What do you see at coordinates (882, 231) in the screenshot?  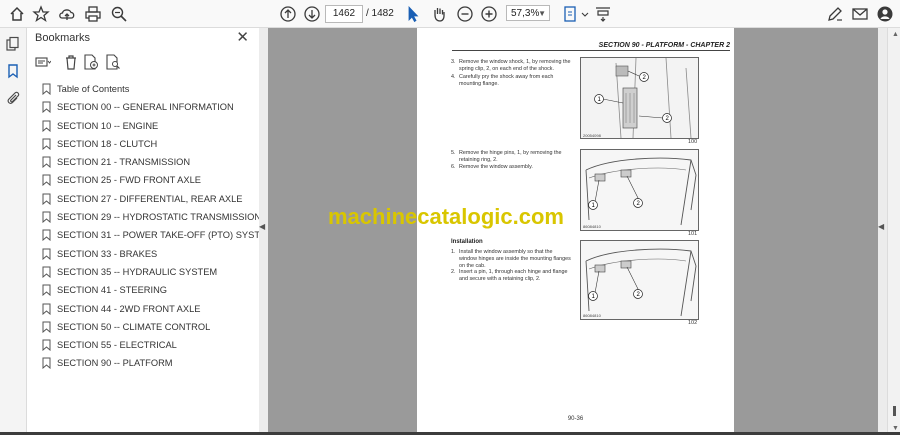 I see `collapse-right-handle: ◀` at bounding box center [882, 231].